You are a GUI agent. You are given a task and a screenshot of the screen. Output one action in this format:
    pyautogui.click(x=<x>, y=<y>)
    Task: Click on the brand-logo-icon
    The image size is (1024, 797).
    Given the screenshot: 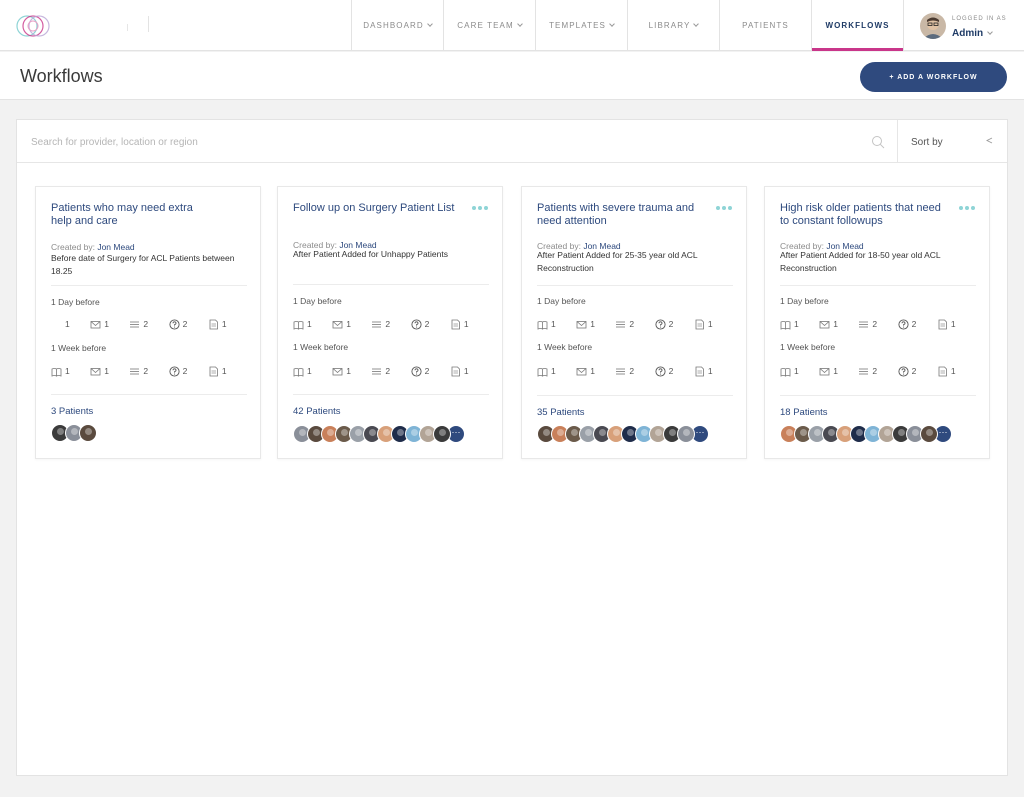 What is the action you would take?
    pyautogui.click(x=33, y=26)
    